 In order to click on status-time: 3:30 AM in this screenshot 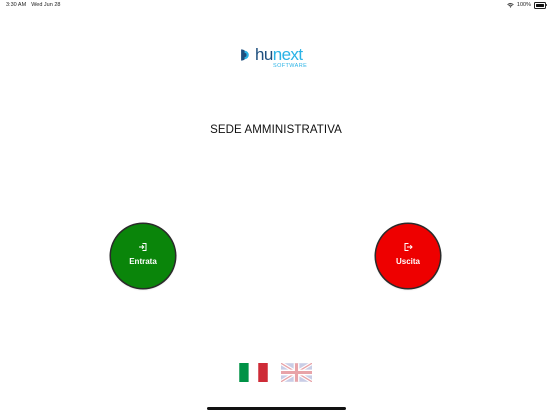, I will do `click(16, 5)`.